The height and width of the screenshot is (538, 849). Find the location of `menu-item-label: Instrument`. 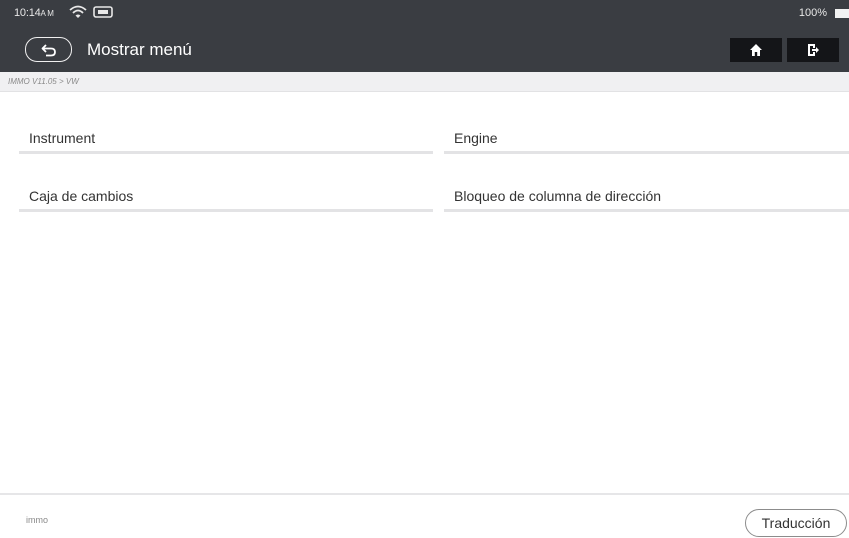

menu-item-label: Instrument is located at coordinates (62, 138).